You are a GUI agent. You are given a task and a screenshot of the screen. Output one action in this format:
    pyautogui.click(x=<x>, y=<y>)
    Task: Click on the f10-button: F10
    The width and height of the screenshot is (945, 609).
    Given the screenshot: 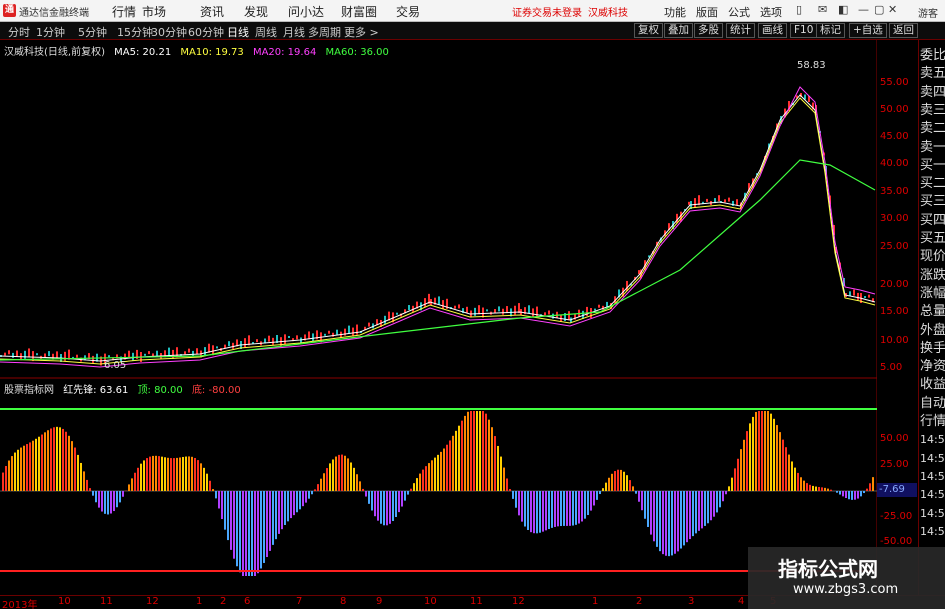 What is the action you would take?
    pyautogui.click(x=804, y=30)
    